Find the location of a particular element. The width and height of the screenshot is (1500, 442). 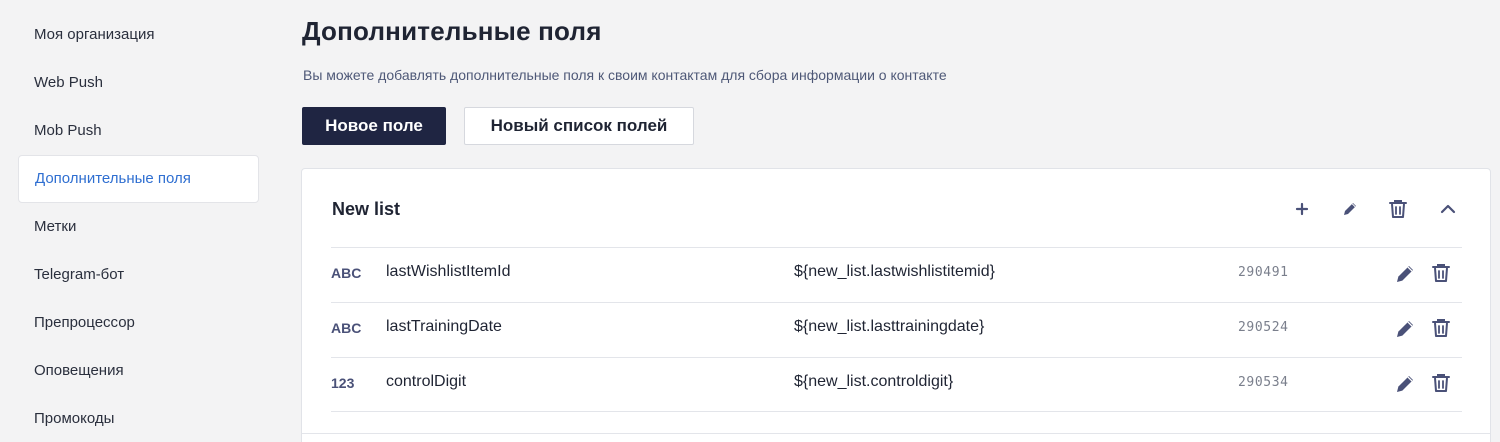

field-id: 290534 is located at coordinates (1263, 382).